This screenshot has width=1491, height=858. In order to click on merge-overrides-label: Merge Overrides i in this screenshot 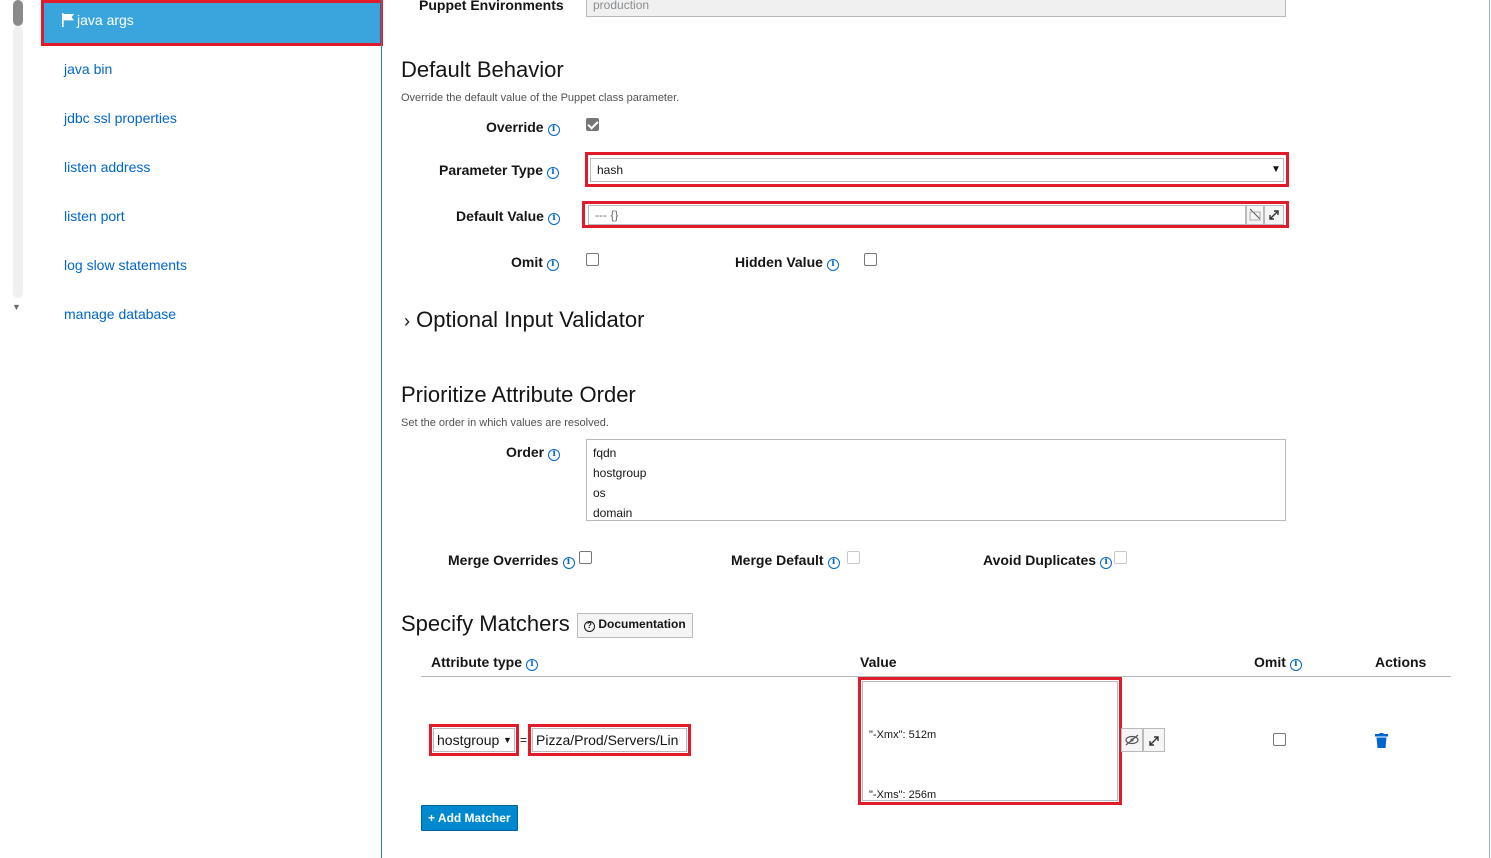, I will do `click(511, 560)`.